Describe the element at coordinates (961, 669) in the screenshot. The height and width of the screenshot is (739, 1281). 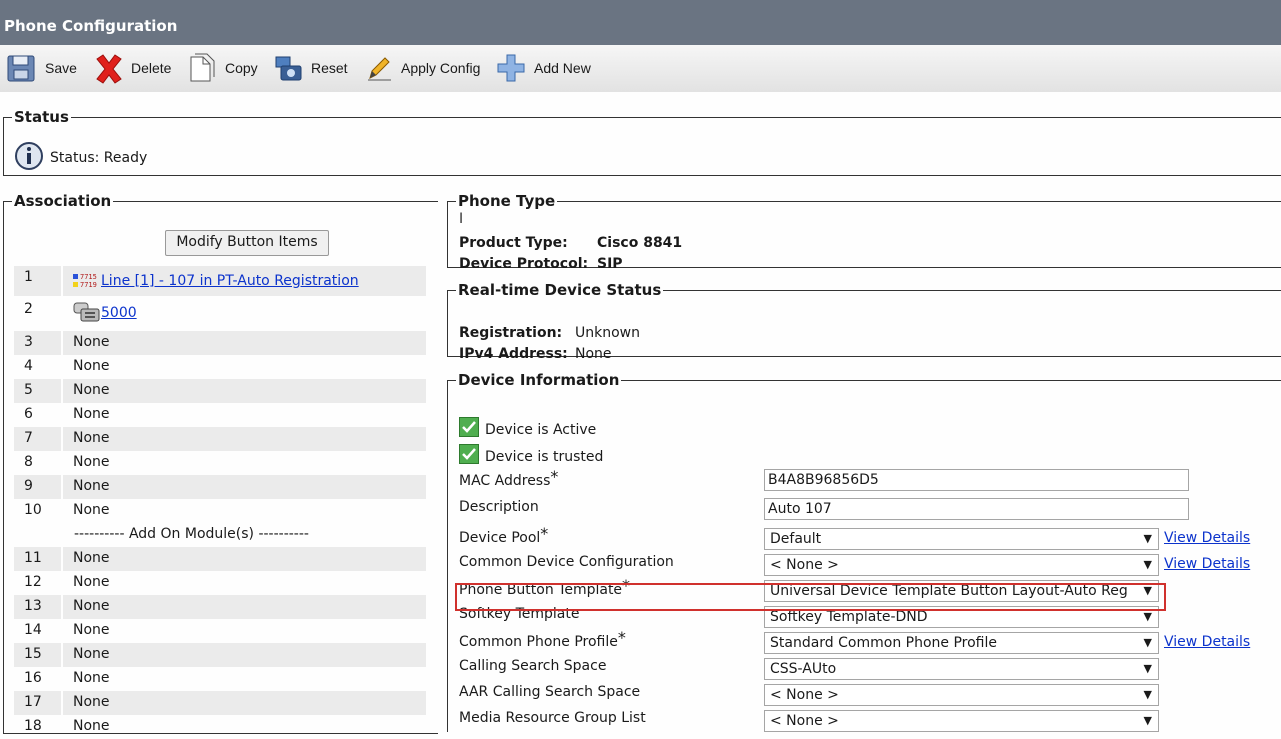
I see `calling-search-space-select: CSS-AUto ▼` at that location.